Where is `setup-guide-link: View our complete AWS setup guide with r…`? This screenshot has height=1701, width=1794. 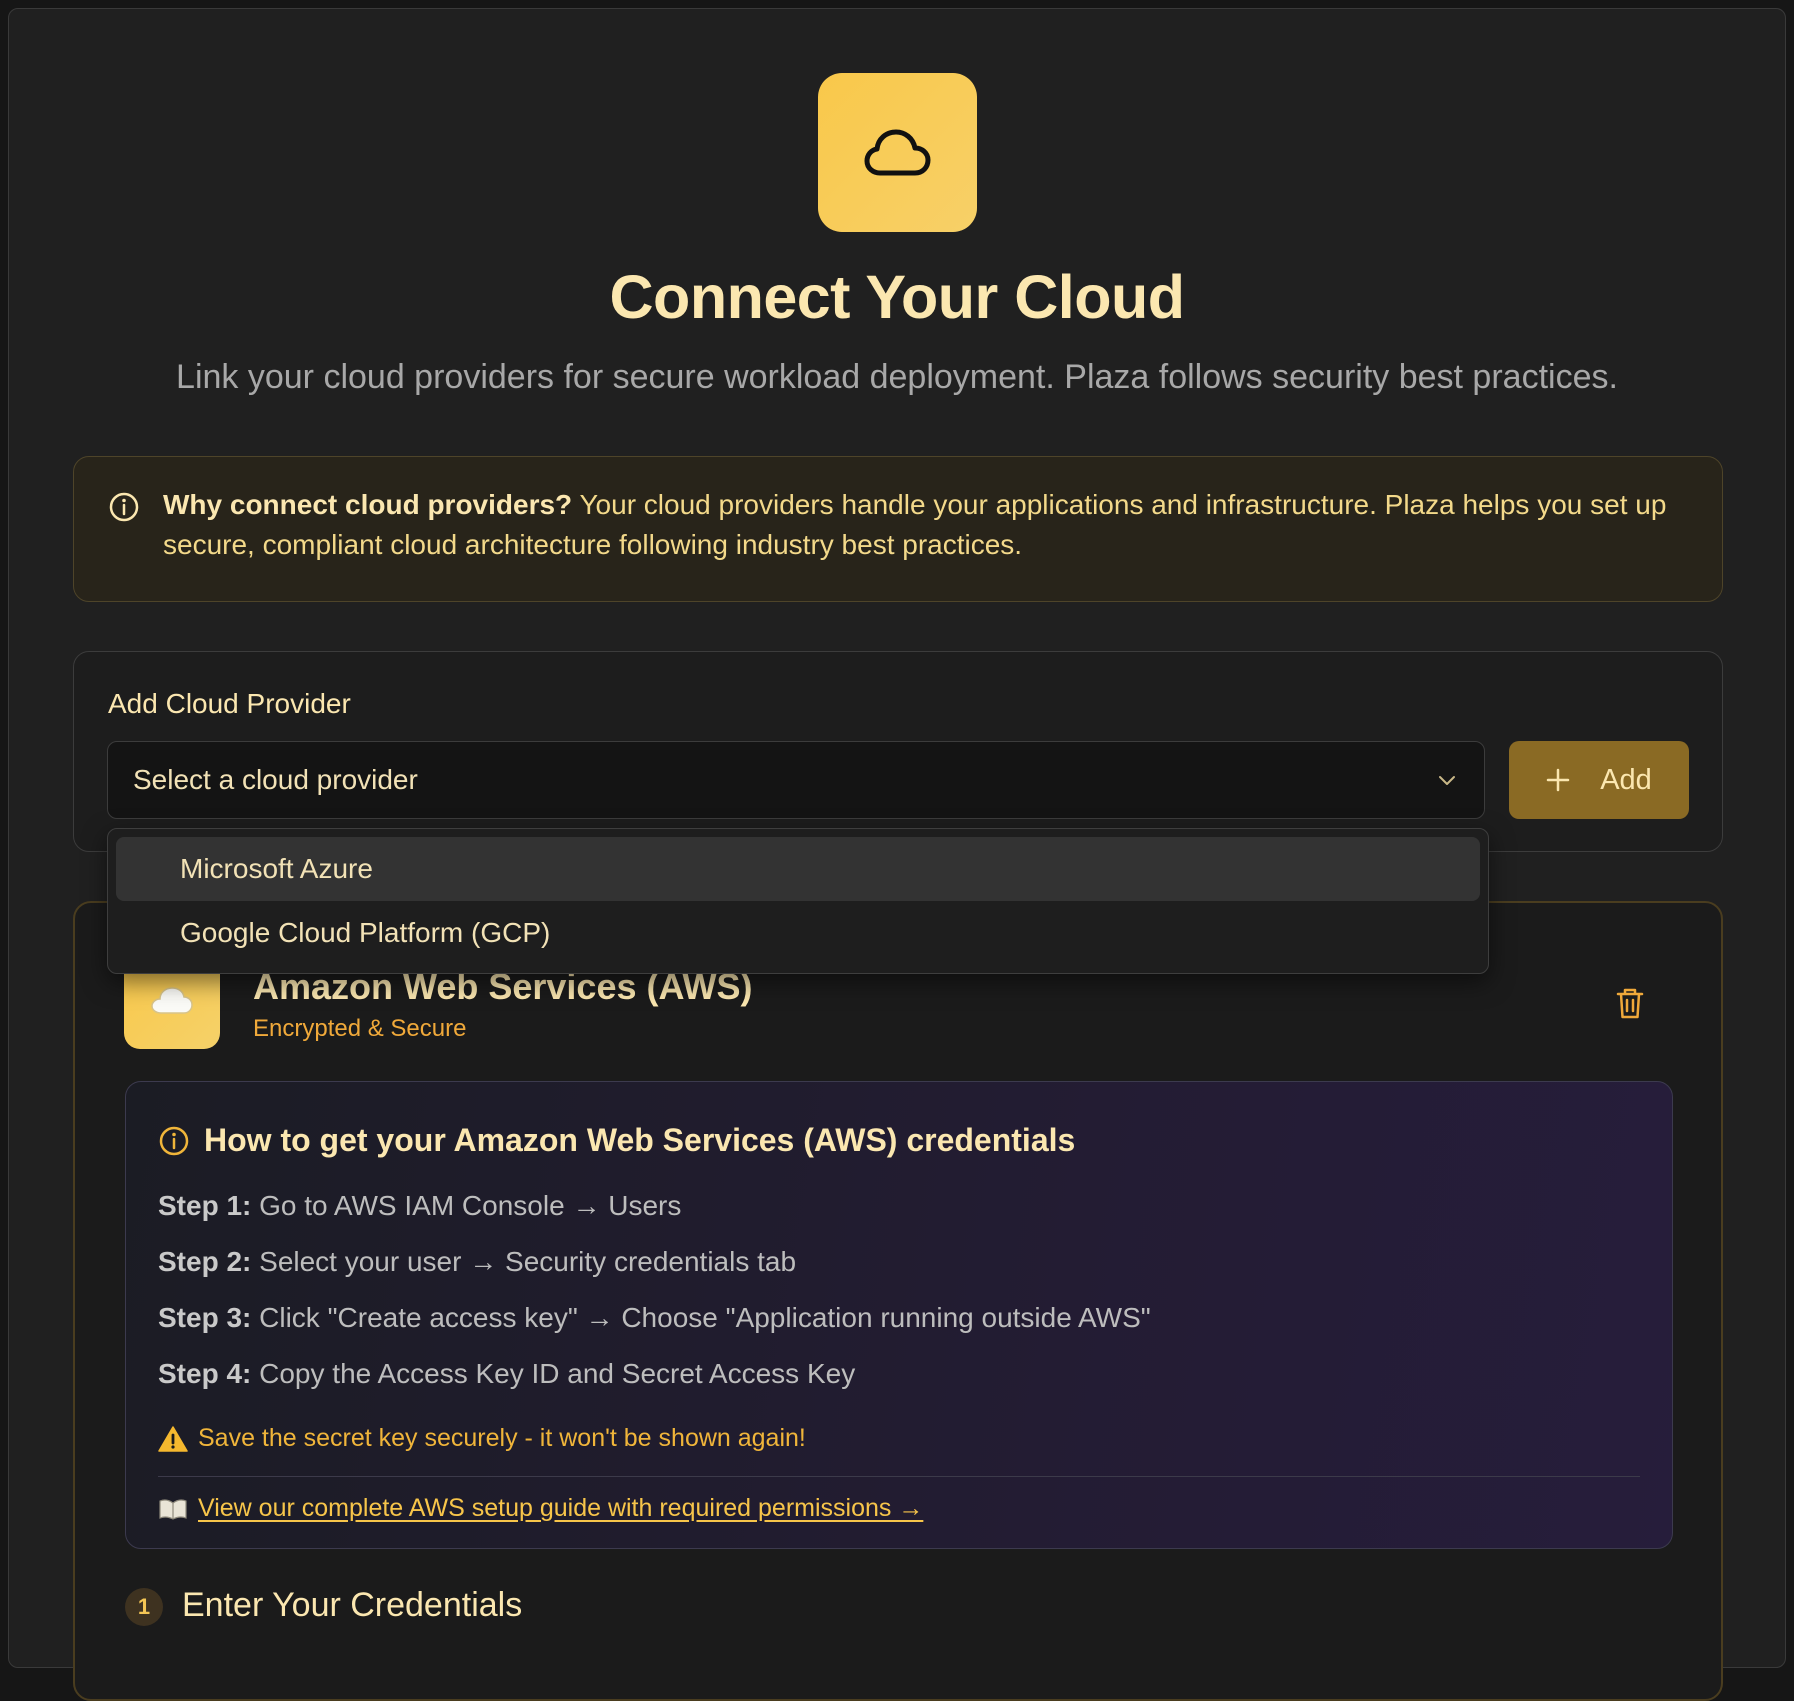
setup-guide-link: View our complete AWS setup guide with r… is located at coordinates (540, 1508).